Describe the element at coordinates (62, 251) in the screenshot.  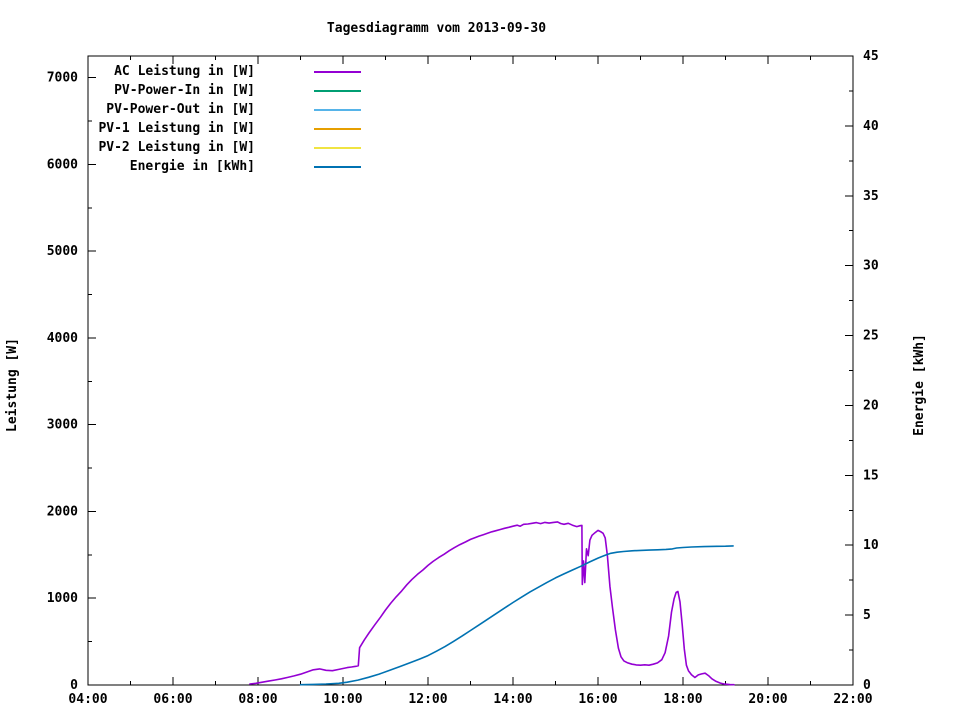
I see `y-left-tick-label: 5000` at that location.